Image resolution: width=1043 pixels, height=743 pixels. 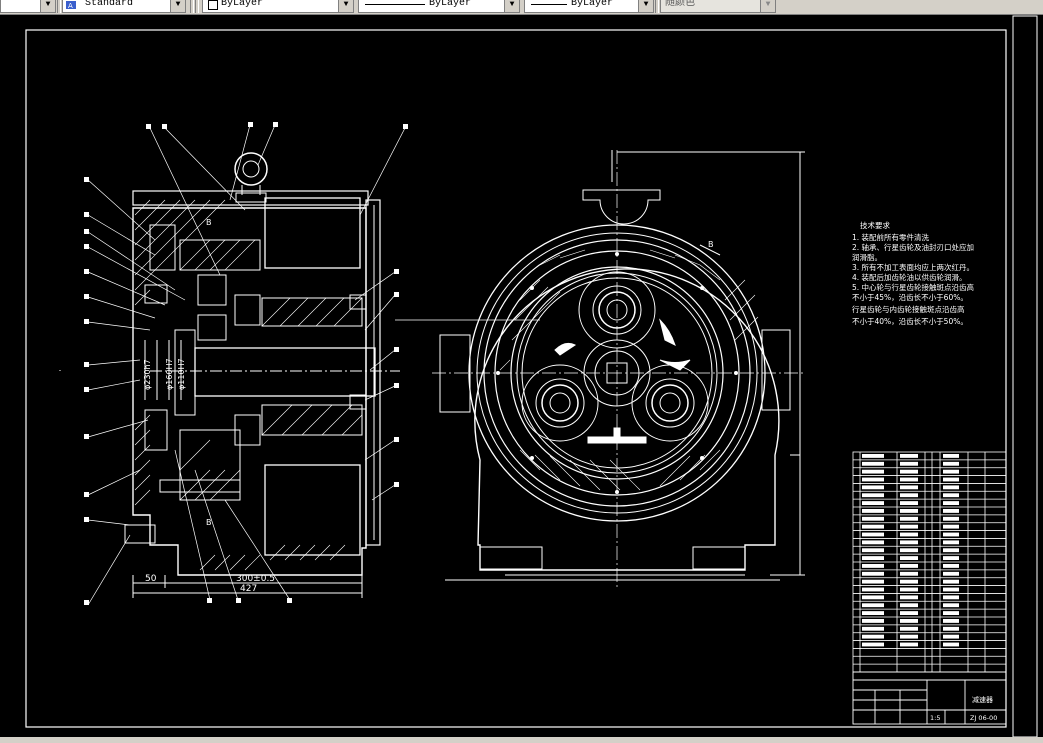 What do you see at coordinates (251, 169) in the screenshot?
I see `lifting-eye-bolt` at bounding box center [251, 169].